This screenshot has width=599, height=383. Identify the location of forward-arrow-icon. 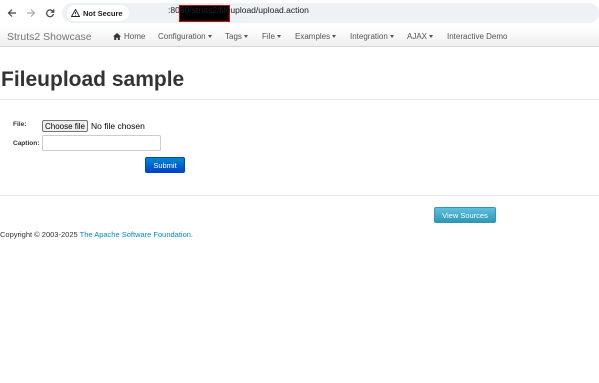
(31, 13).